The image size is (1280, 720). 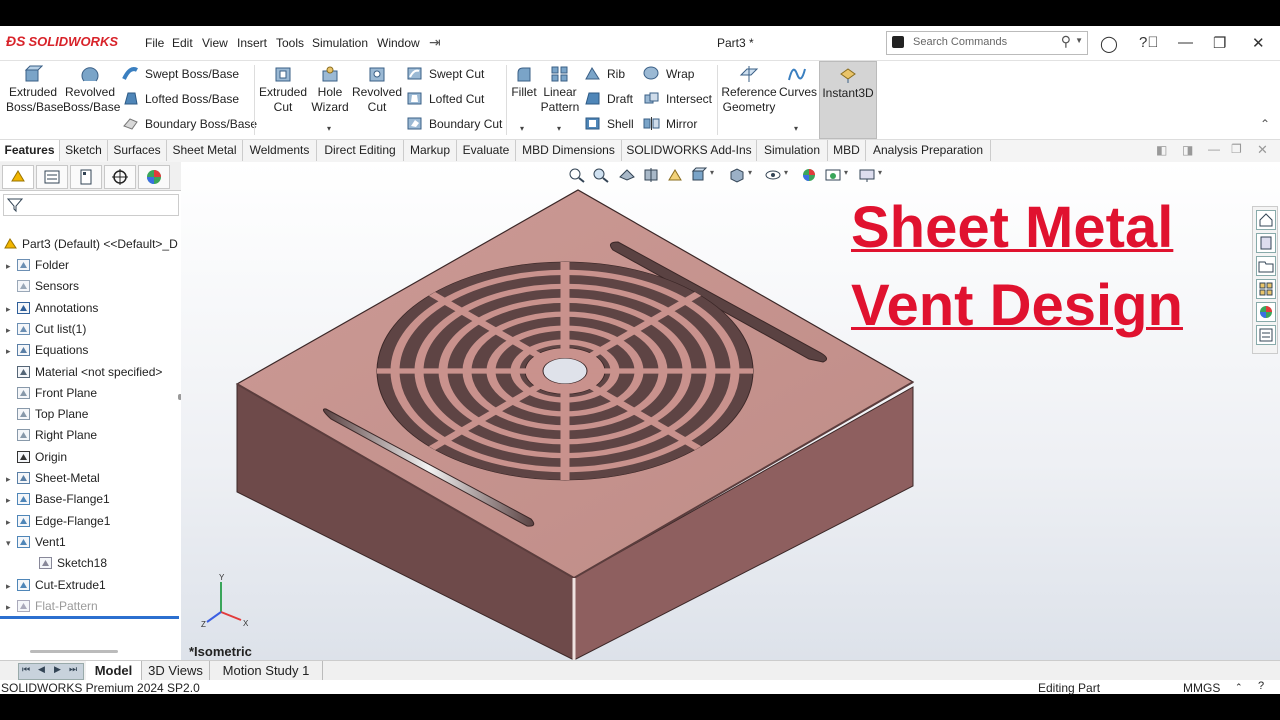 I want to click on revolved-cut-button: Revolved Cut, so click(x=377, y=90).